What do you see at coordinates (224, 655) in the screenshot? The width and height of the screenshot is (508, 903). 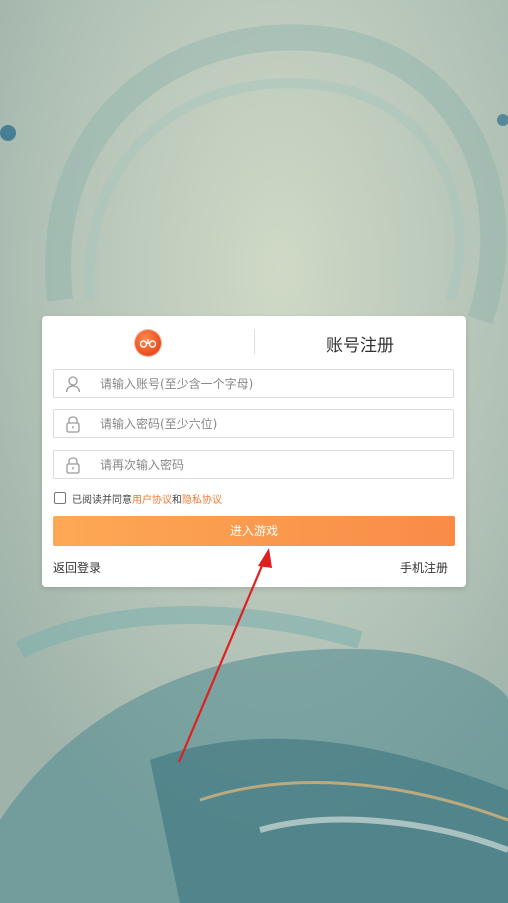 I see `annotation-arrow` at bounding box center [224, 655].